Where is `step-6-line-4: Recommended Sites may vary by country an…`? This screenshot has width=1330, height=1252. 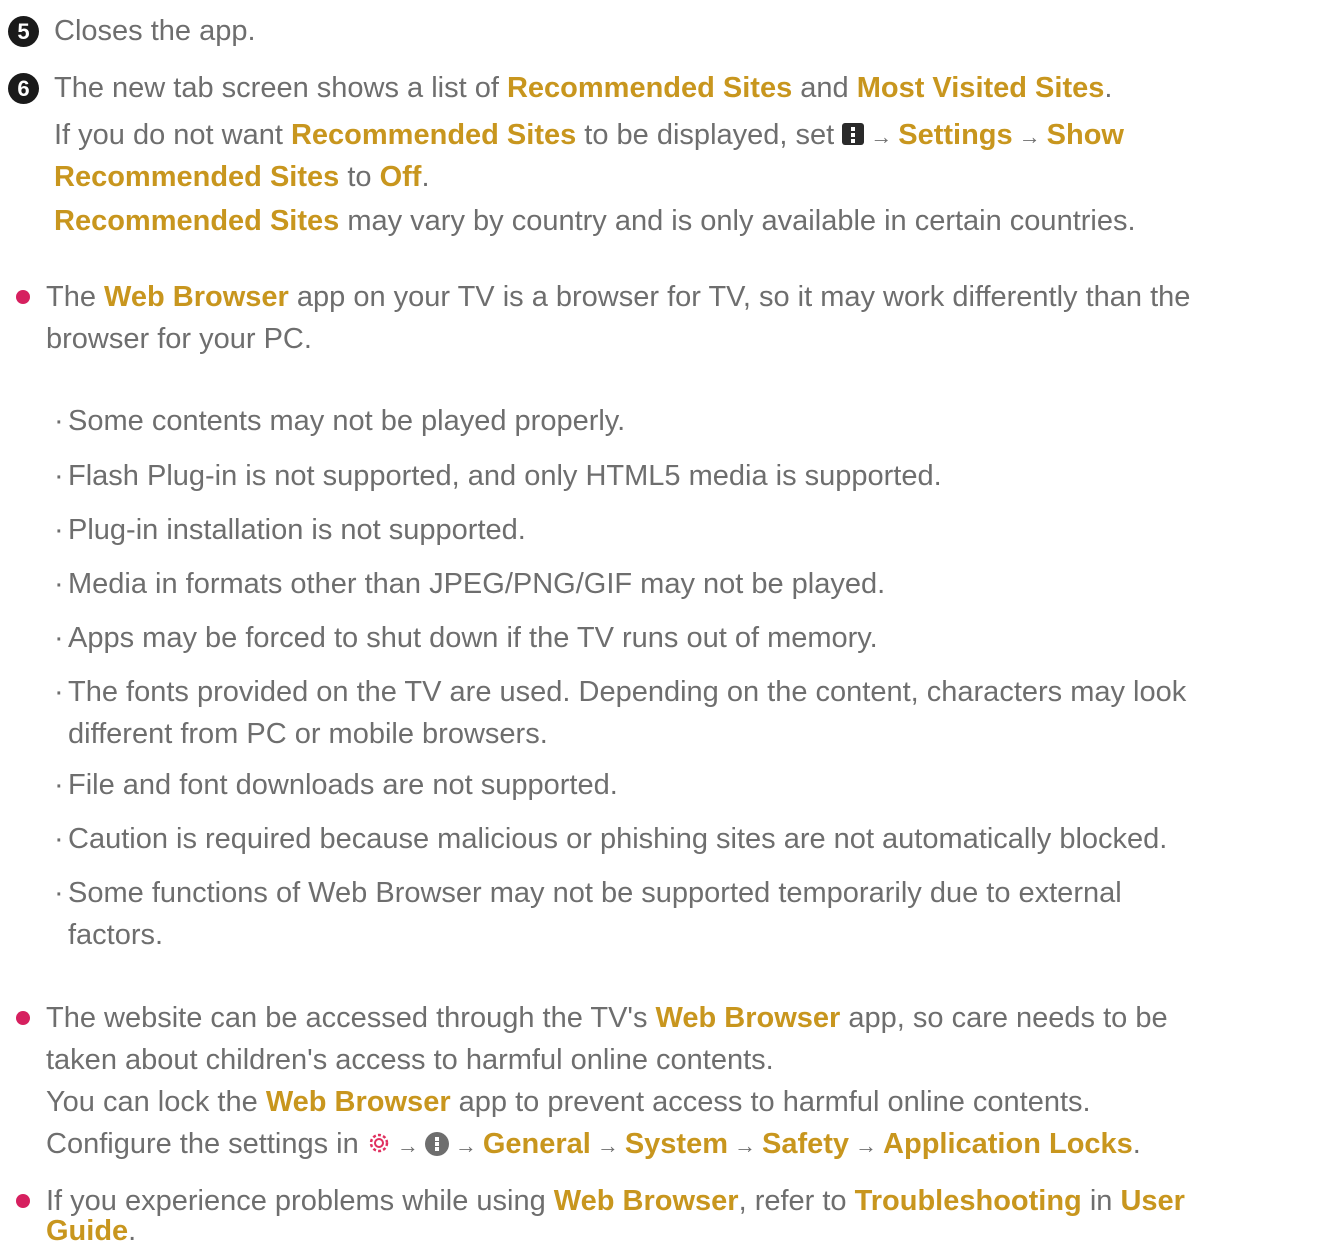
step-6-line-4: Recommended Sites may vary by country an… is located at coordinates (595, 221).